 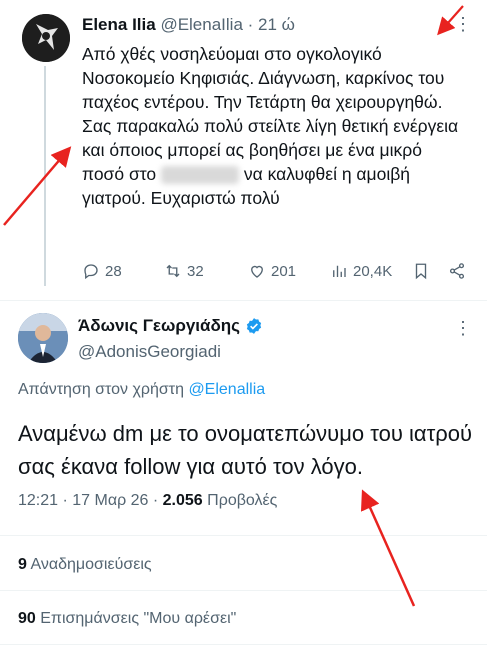 What do you see at coordinates (388, 548) in the screenshot?
I see `arrow-bottom` at bounding box center [388, 548].